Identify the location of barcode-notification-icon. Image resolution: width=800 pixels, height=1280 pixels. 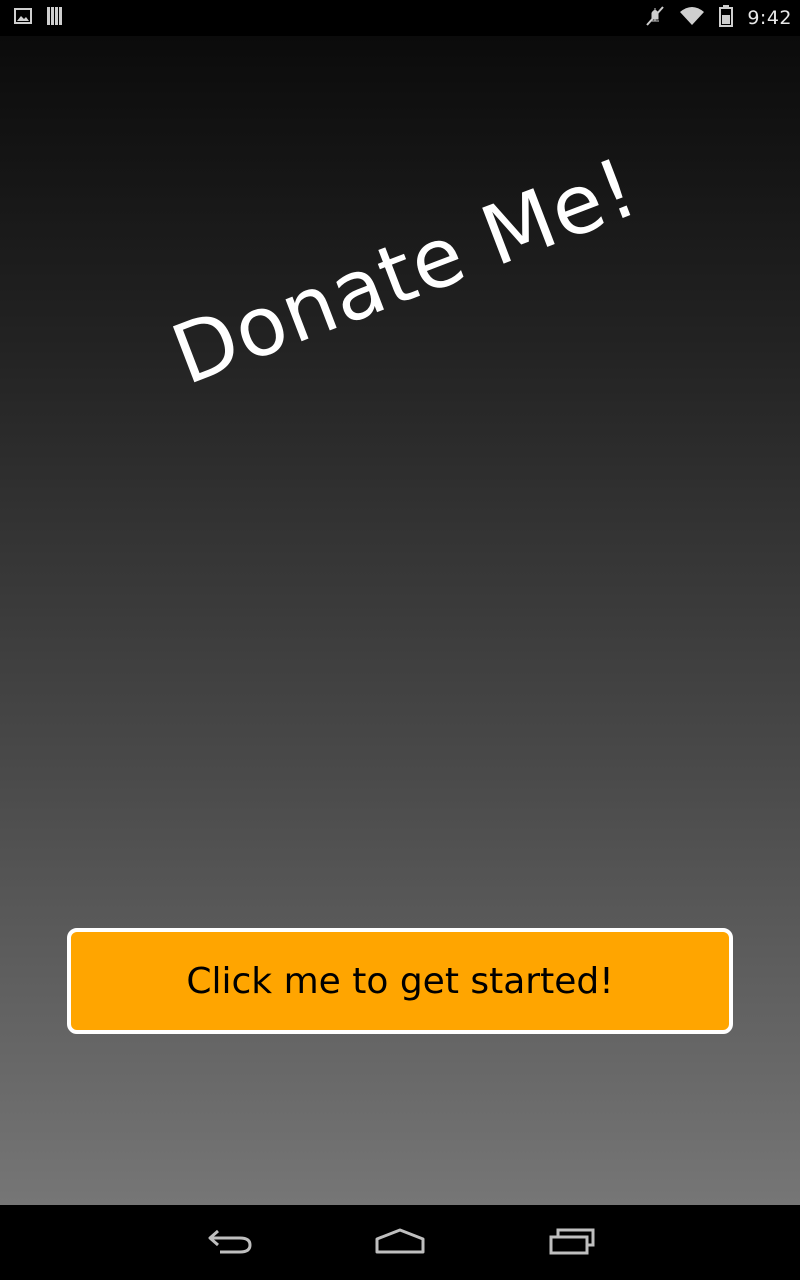
(55, 18).